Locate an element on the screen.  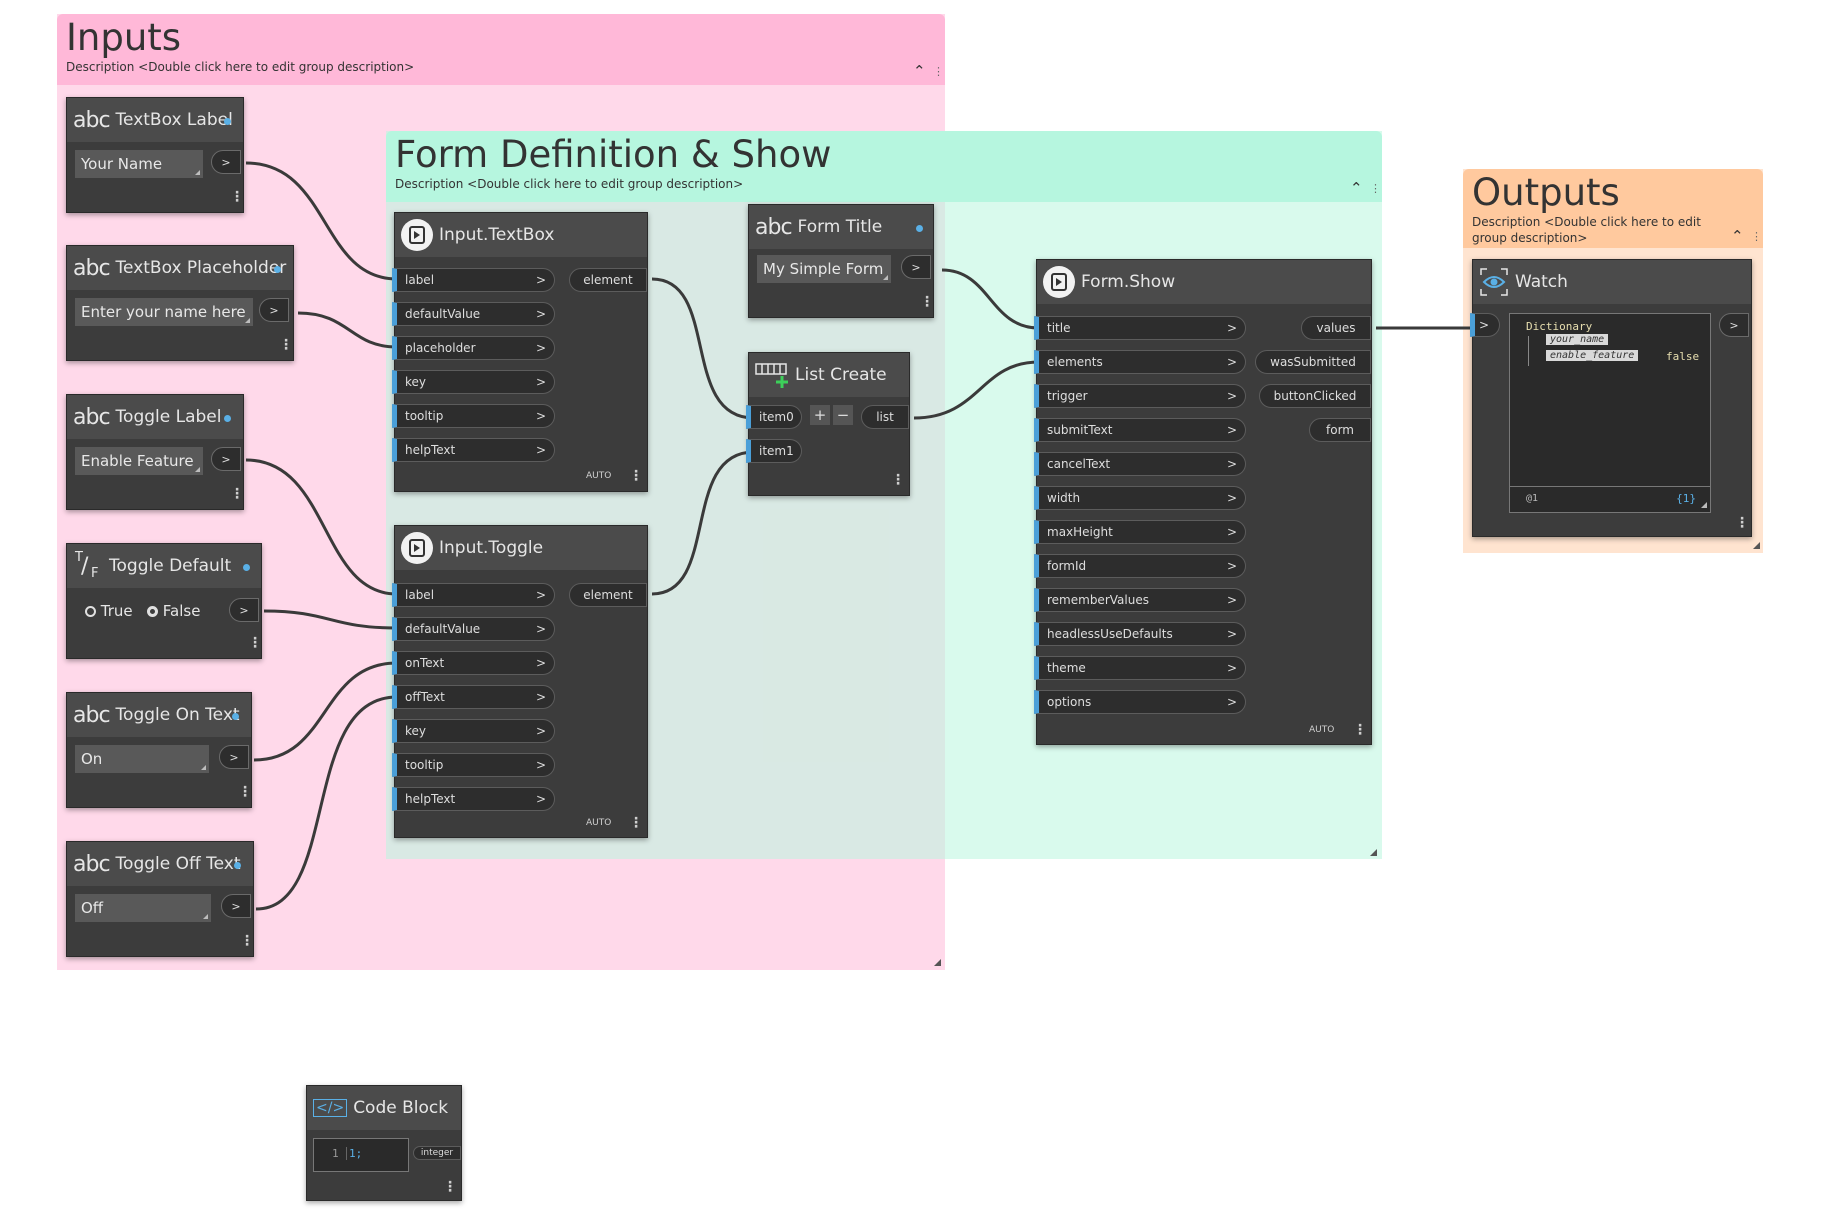
string-value: My Simple Form is located at coordinates (823, 269).